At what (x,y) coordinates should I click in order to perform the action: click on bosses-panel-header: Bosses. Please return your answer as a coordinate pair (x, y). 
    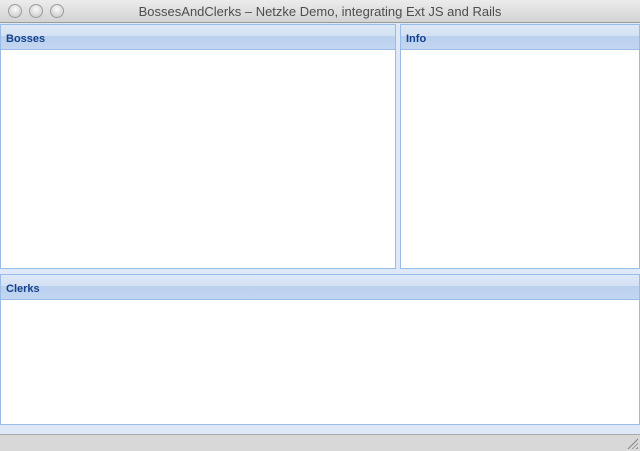
    Looking at the image, I should click on (198, 37).